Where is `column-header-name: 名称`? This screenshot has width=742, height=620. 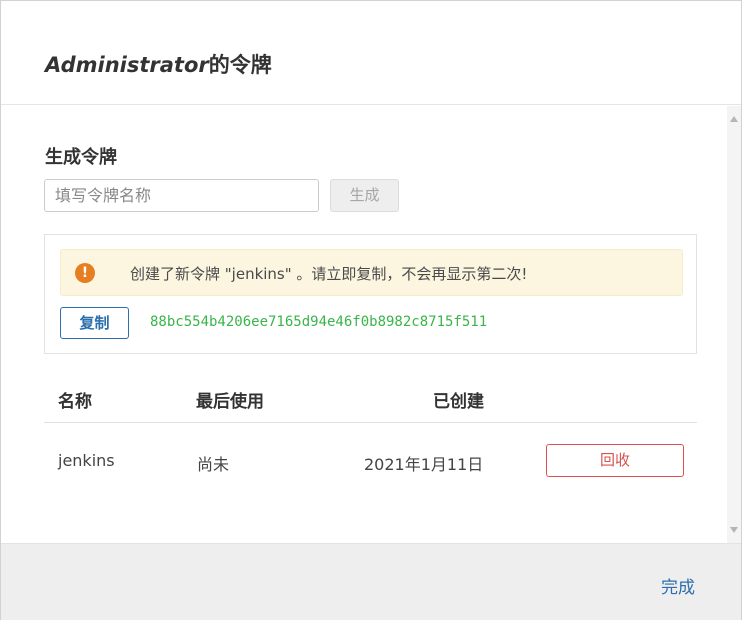 column-header-name: 名称 is located at coordinates (75, 402).